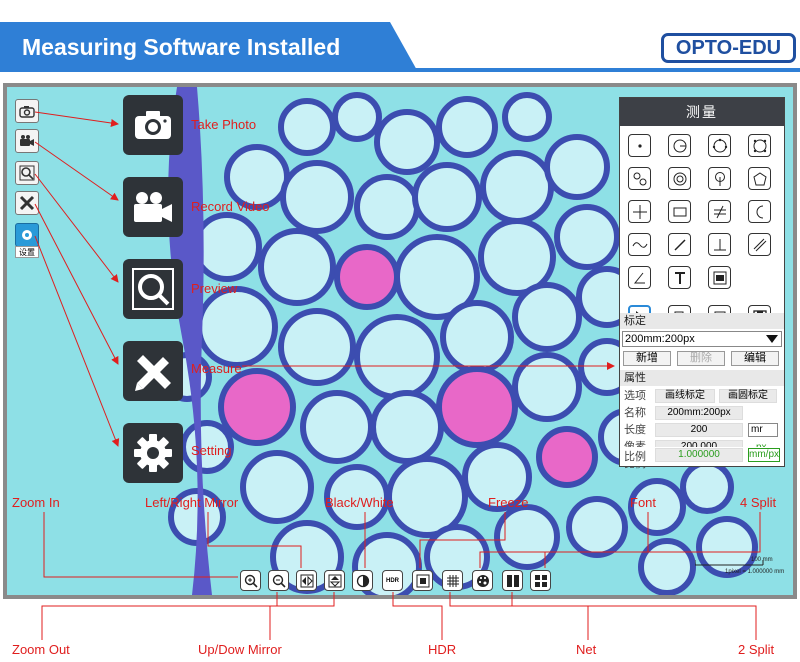  Describe the element at coordinates (757, 429) in the screenshot. I see `unit-select-value: mr` at that location.